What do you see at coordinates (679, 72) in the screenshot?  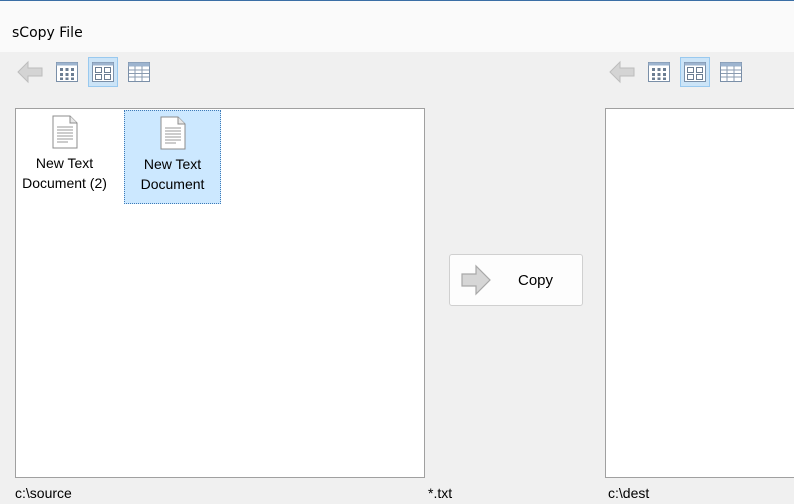 I see `destination-toolbar` at bounding box center [679, 72].